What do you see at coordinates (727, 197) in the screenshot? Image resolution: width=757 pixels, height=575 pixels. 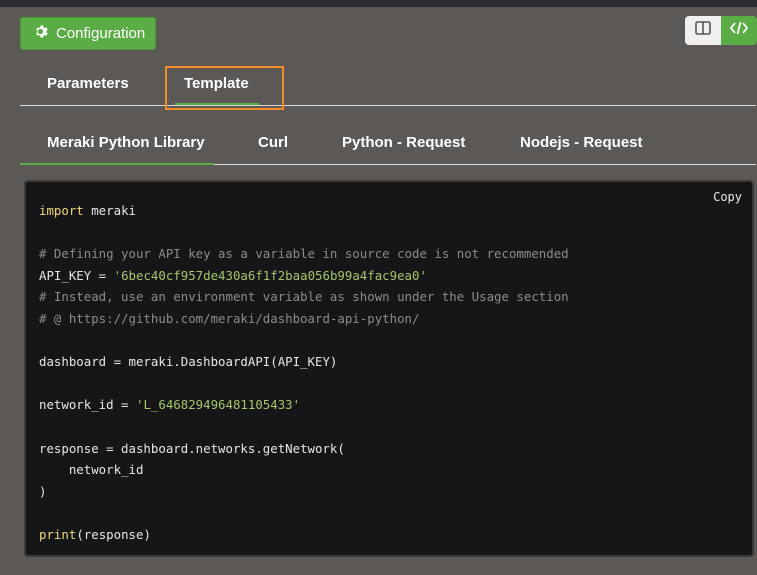 I see `copy-button: Copy` at bounding box center [727, 197].